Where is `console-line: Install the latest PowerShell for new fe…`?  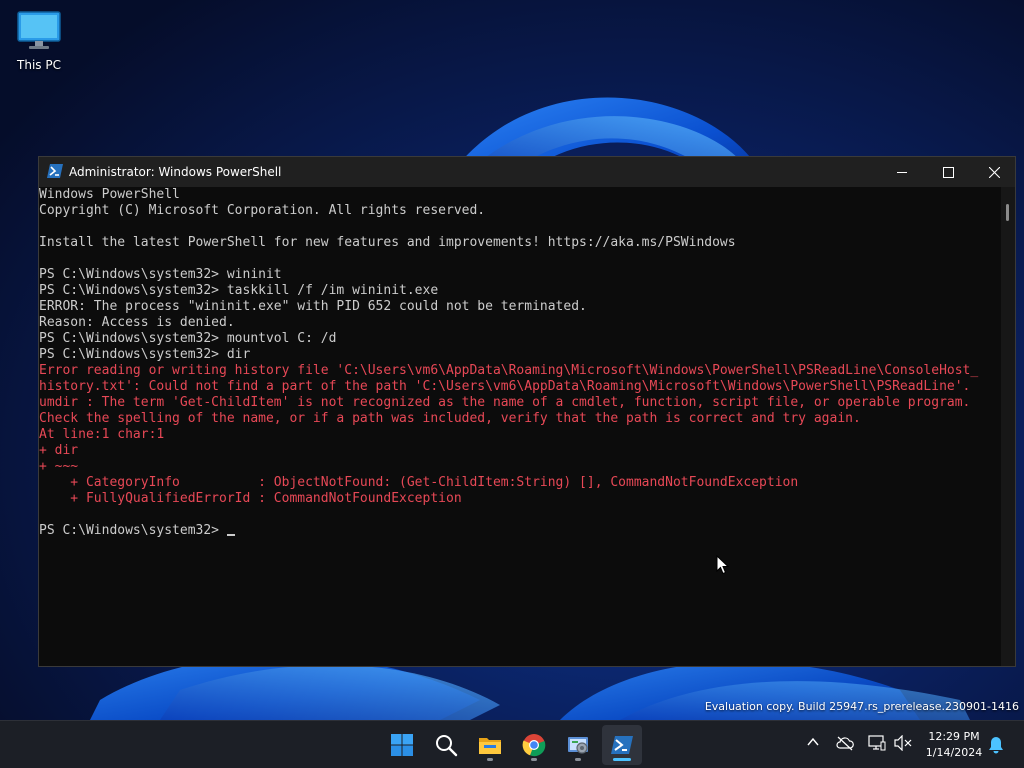 console-line: Install the latest PowerShell for new fe… is located at coordinates (387, 242).